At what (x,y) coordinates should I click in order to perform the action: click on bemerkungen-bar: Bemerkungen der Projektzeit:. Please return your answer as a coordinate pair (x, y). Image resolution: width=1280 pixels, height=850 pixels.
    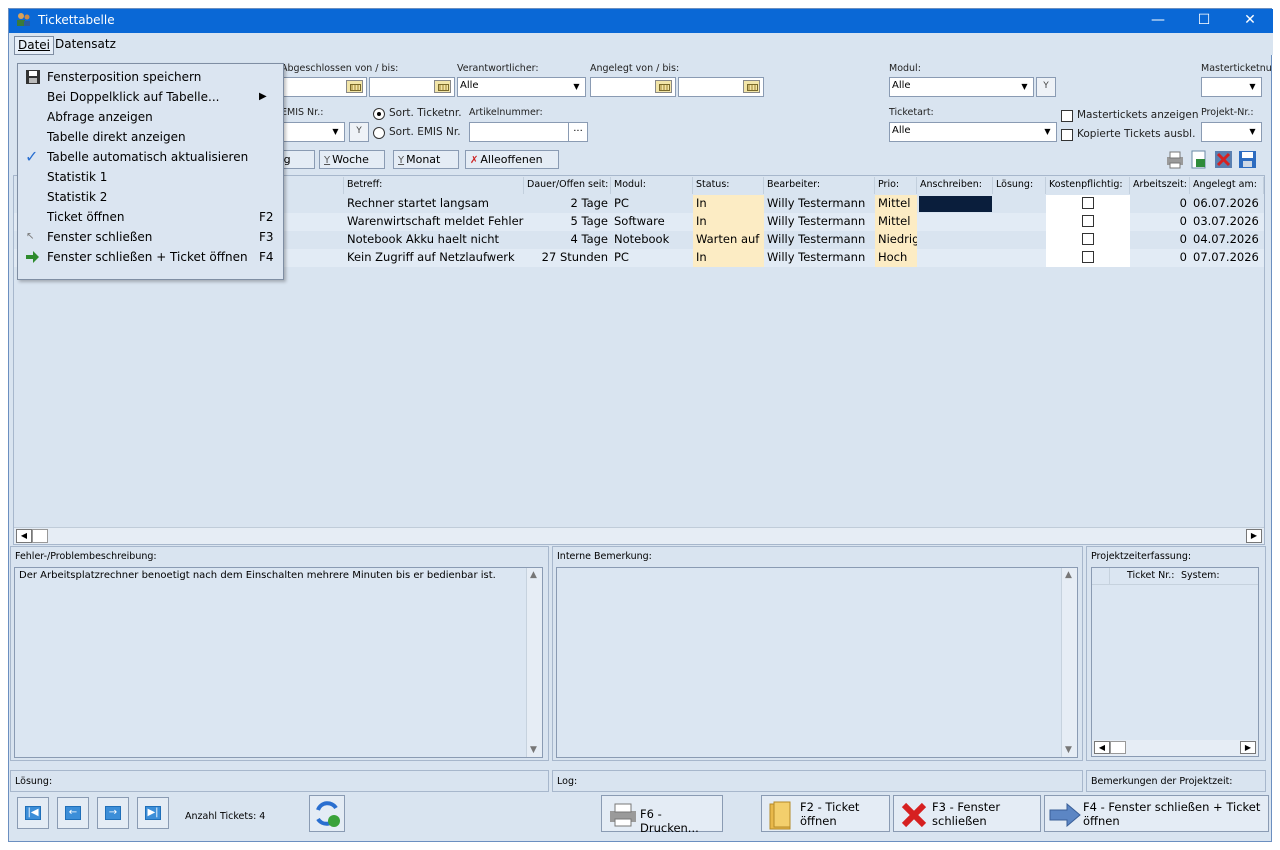
    Looking at the image, I should click on (1176, 781).